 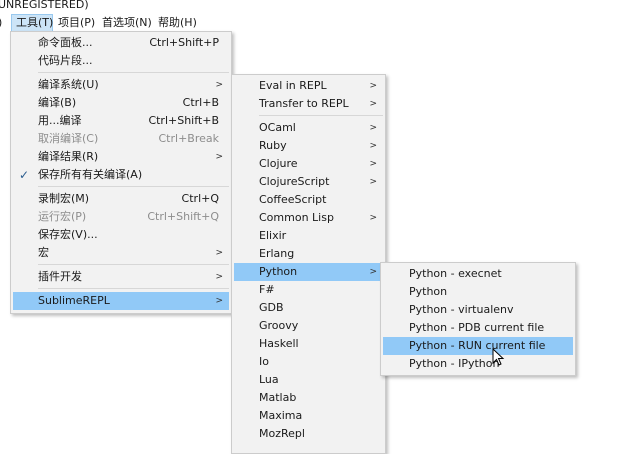 What do you see at coordinates (279, 343) in the screenshot?
I see `item-label: Haskell` at bounding box center [279, 343].